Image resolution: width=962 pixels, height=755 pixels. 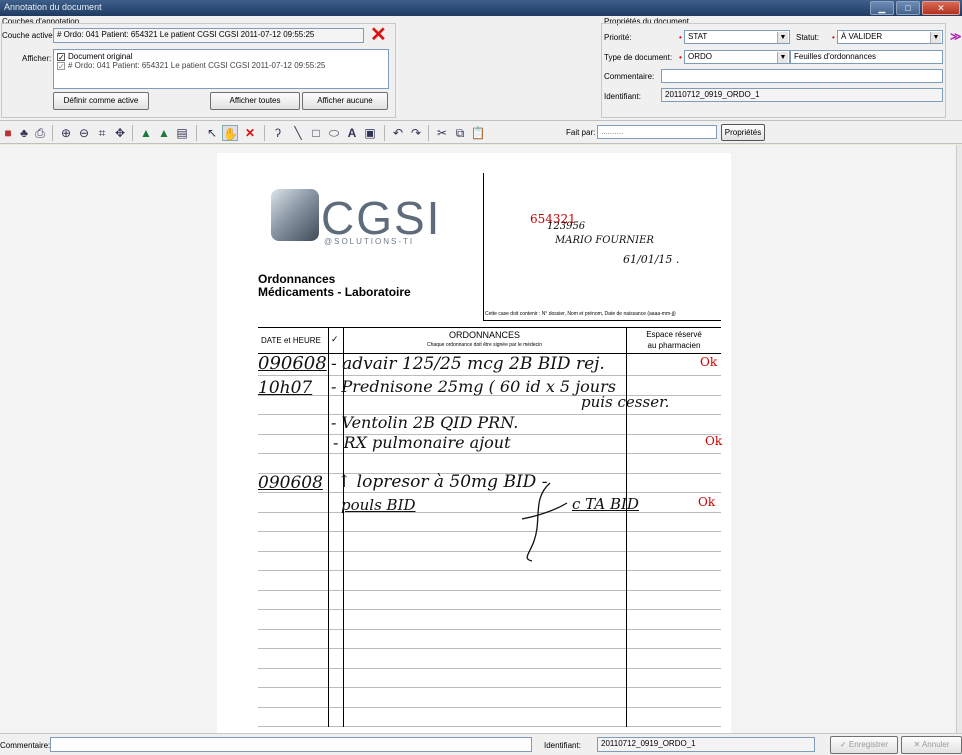 What do you see at coordinates (581, 132) in the screenshot?
I see `done-by-label: Fait par:` at bounding box center [581, 132].